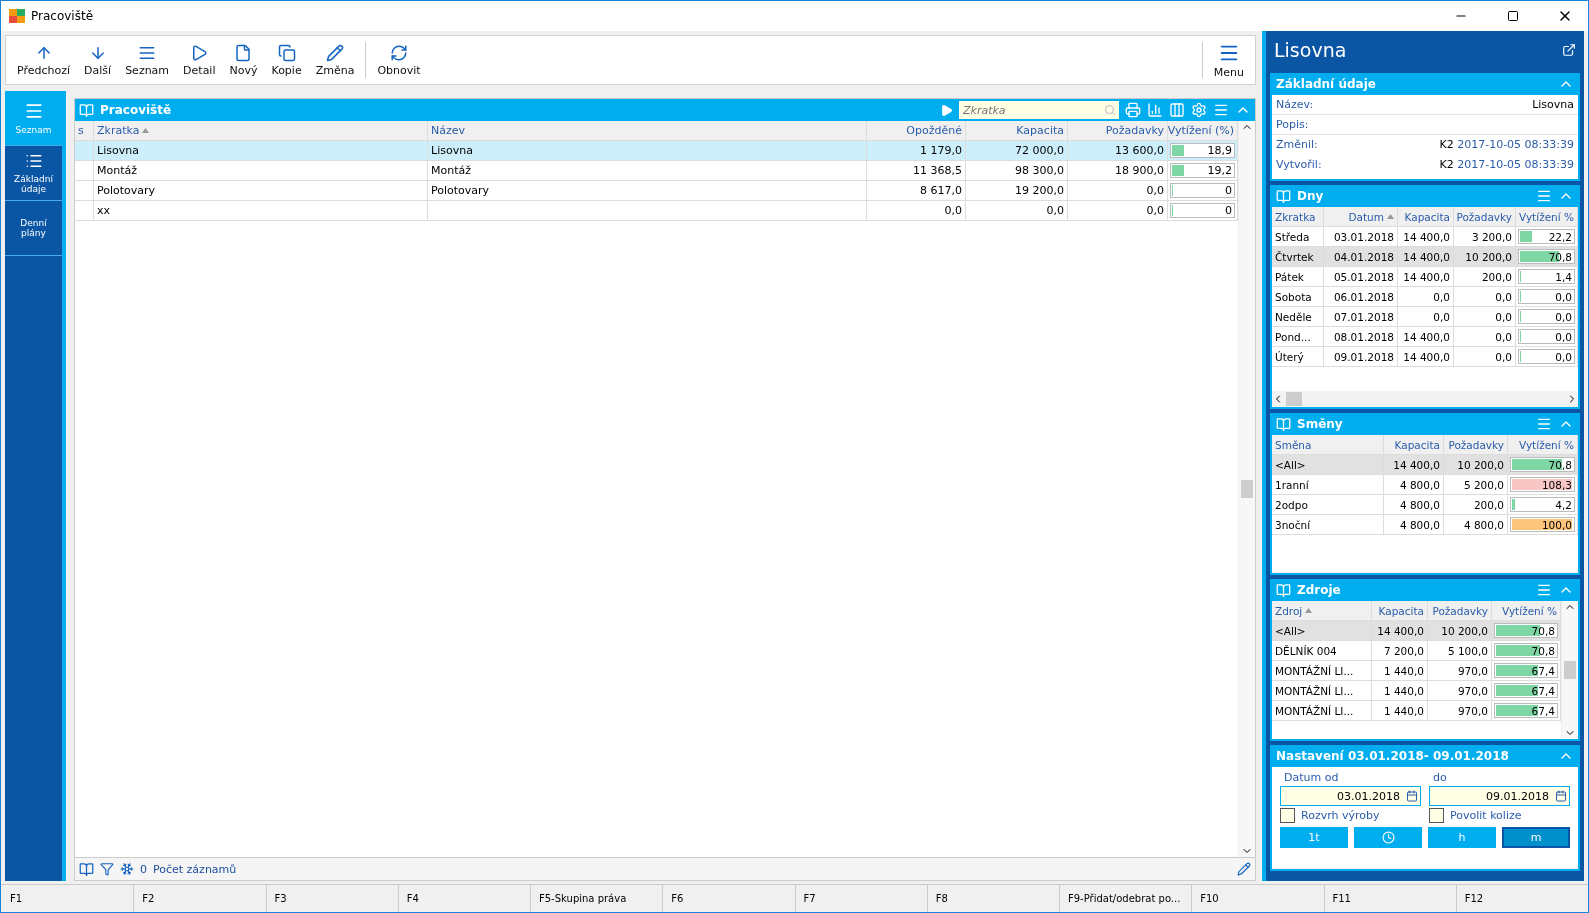 The height and width of the screenshot is (913, 1589). Describe the element at coordinates (916, 131) in the screenshot. I see `column-header: Opožděné` at that location.